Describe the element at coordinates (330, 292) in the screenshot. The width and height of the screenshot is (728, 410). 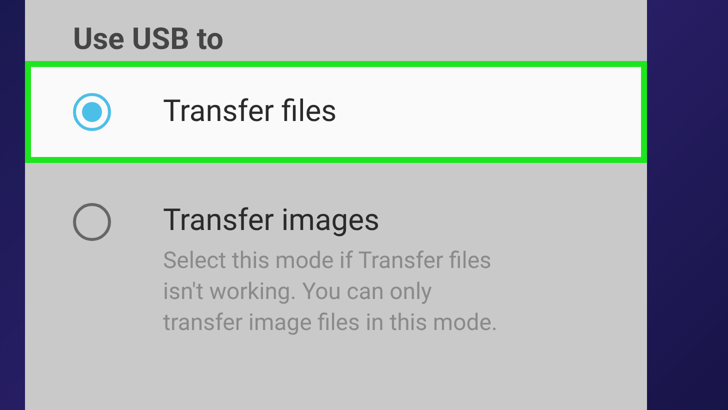
I see `option-description: Select this mode if Transfer files isn't working. You can only transfer image files in this mode.` at that location.